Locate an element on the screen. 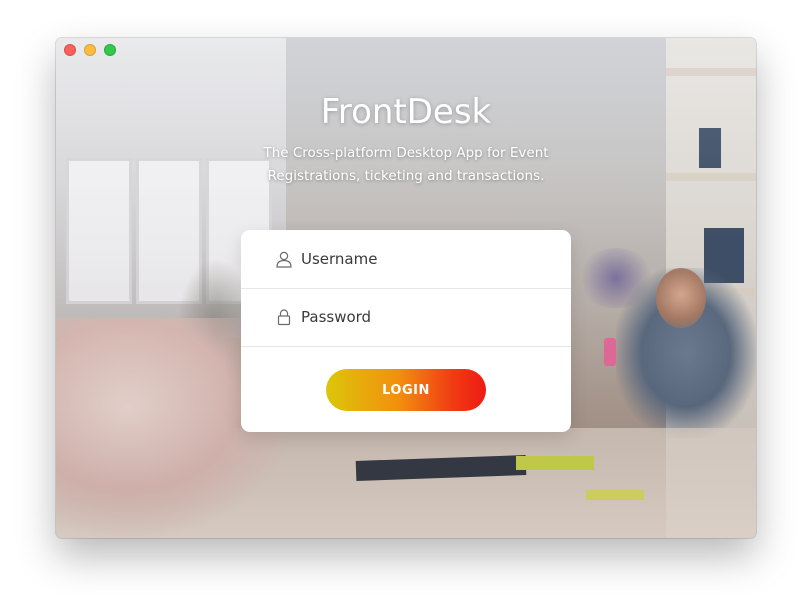 This screenshot has width=812, height=612. minimize-window-button is located at coordinates (90, 50).